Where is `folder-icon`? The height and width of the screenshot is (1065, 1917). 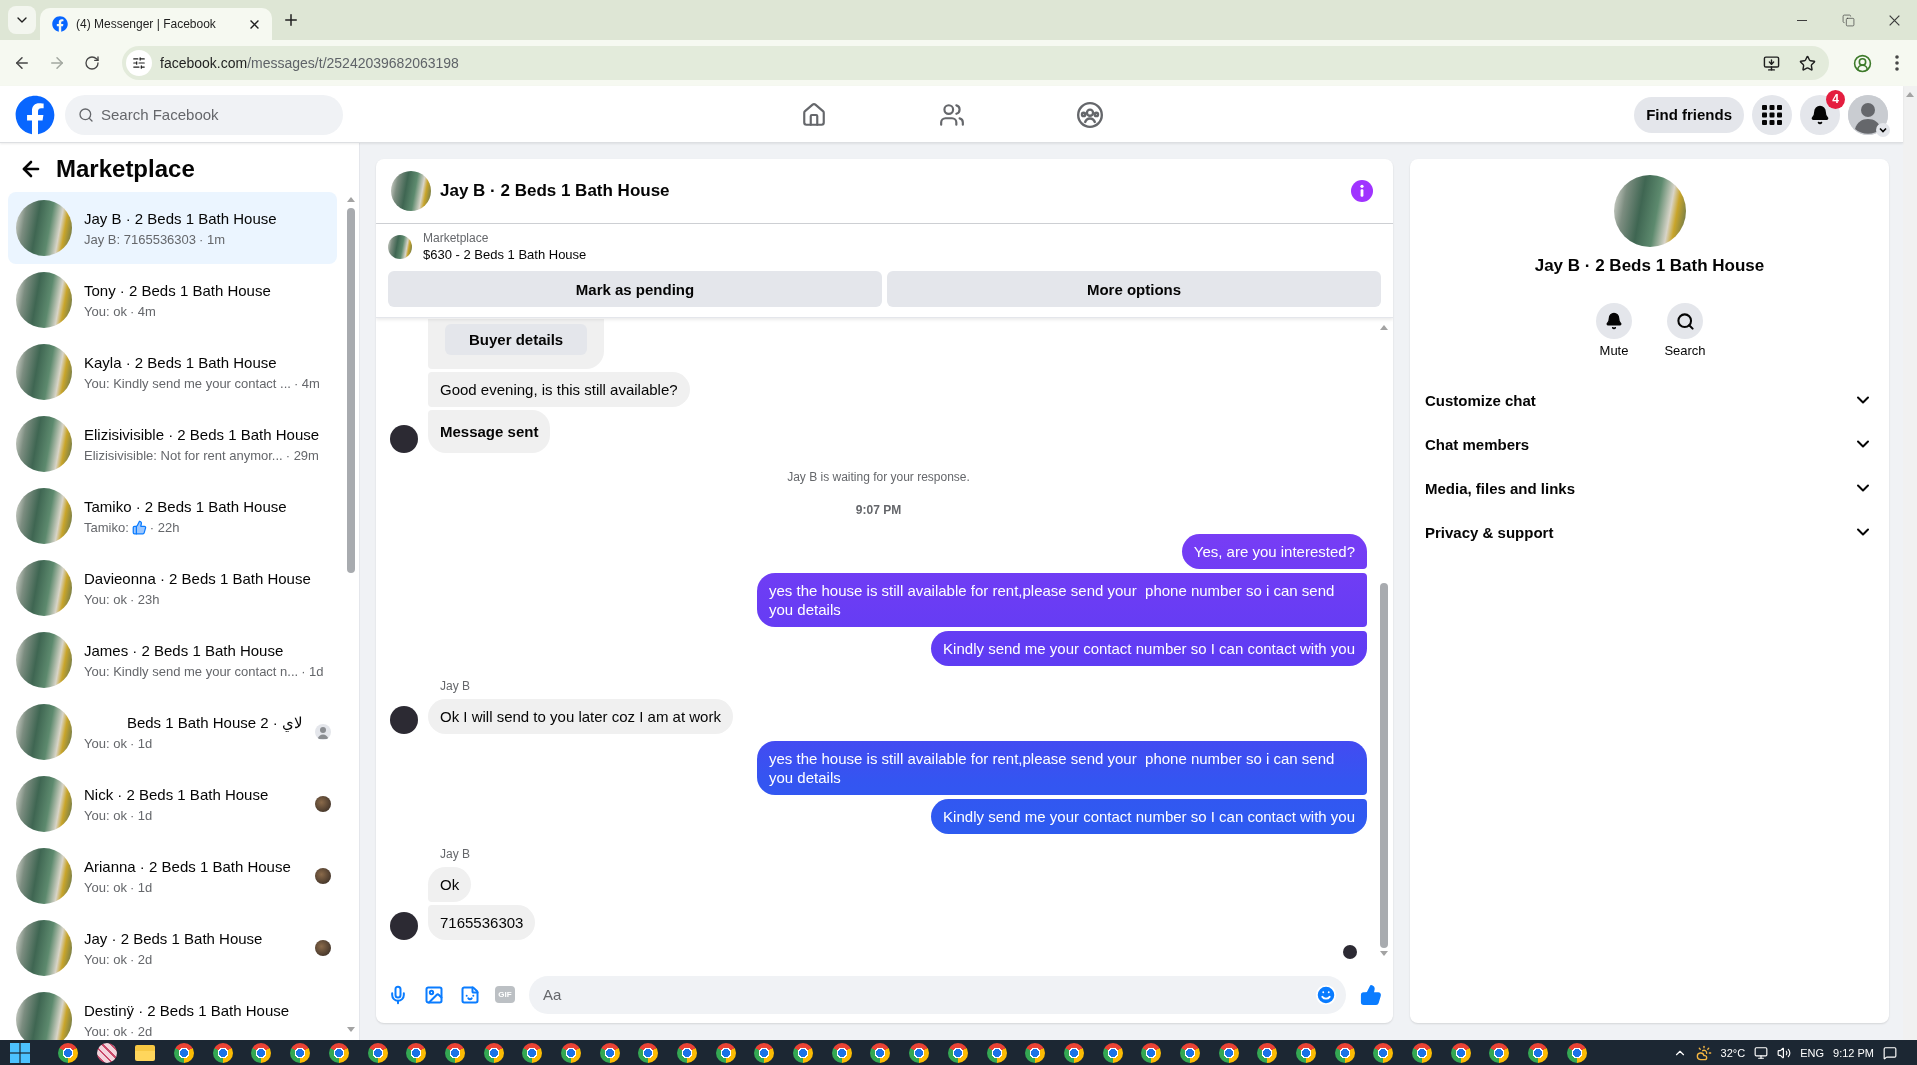 folder-icon is located at coordinates (145, 1053).